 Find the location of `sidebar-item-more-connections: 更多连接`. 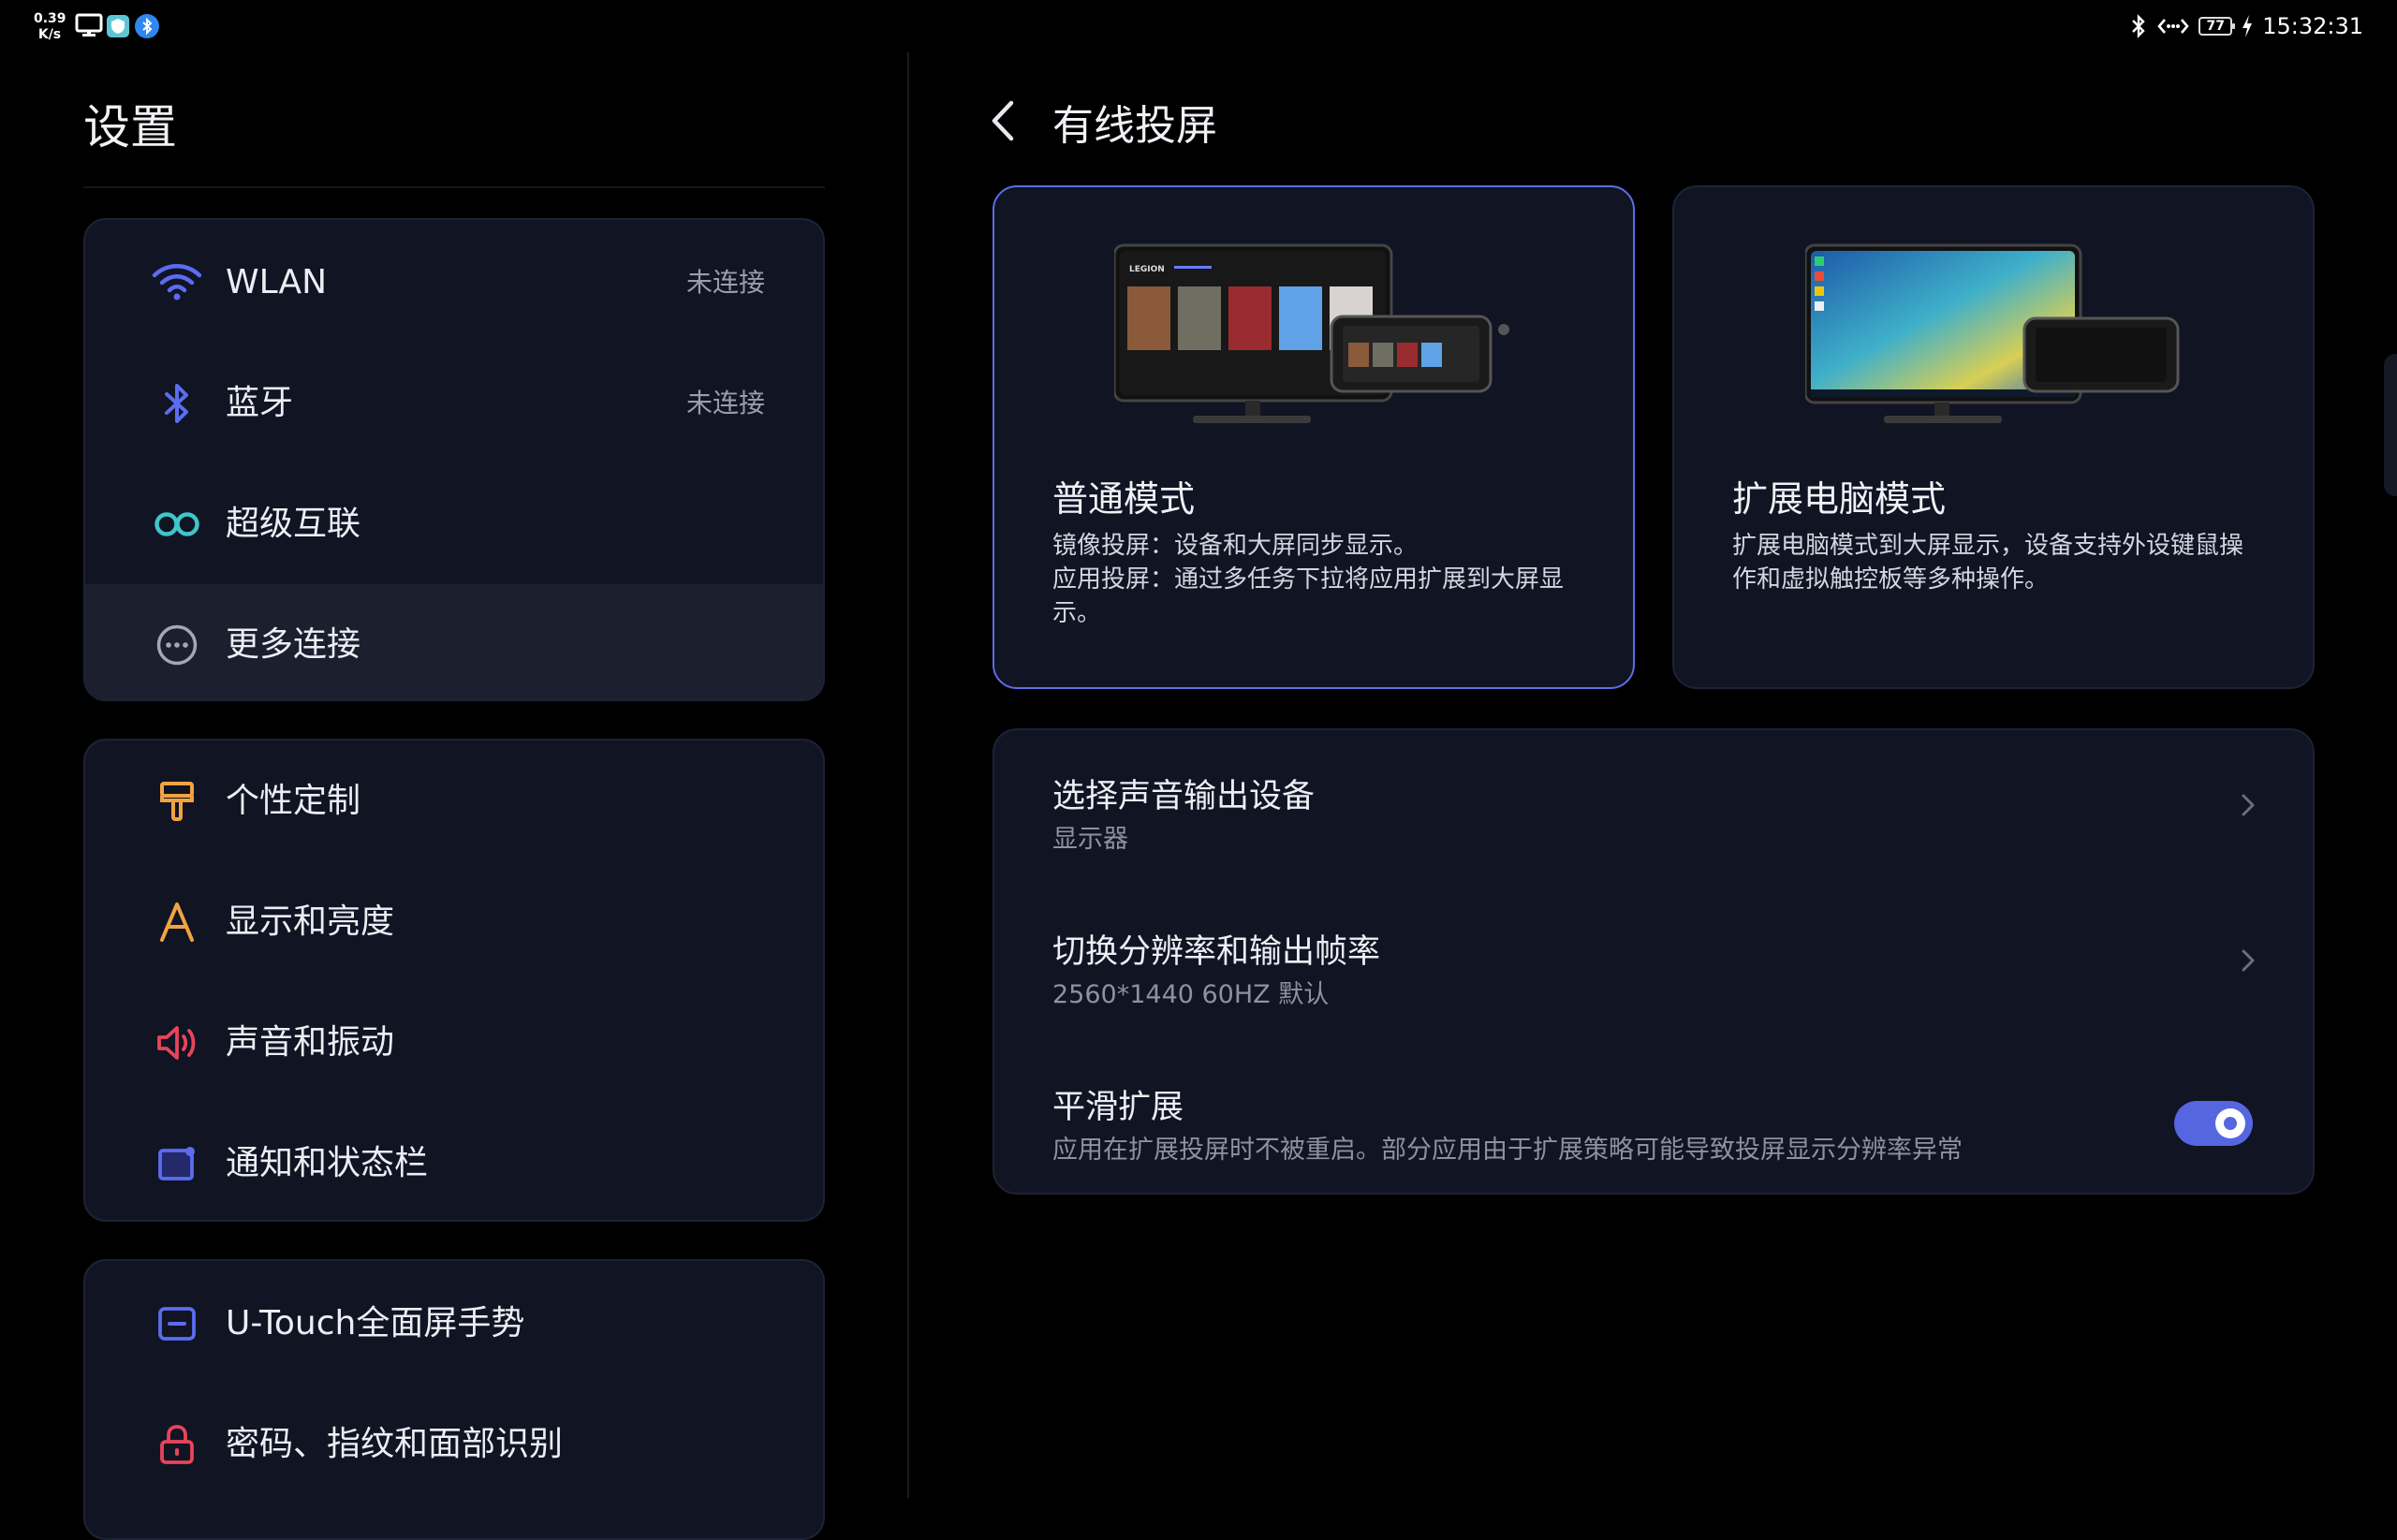

sidebar-item-more-connections: 更多连接 is located at coordinates (454, 641).